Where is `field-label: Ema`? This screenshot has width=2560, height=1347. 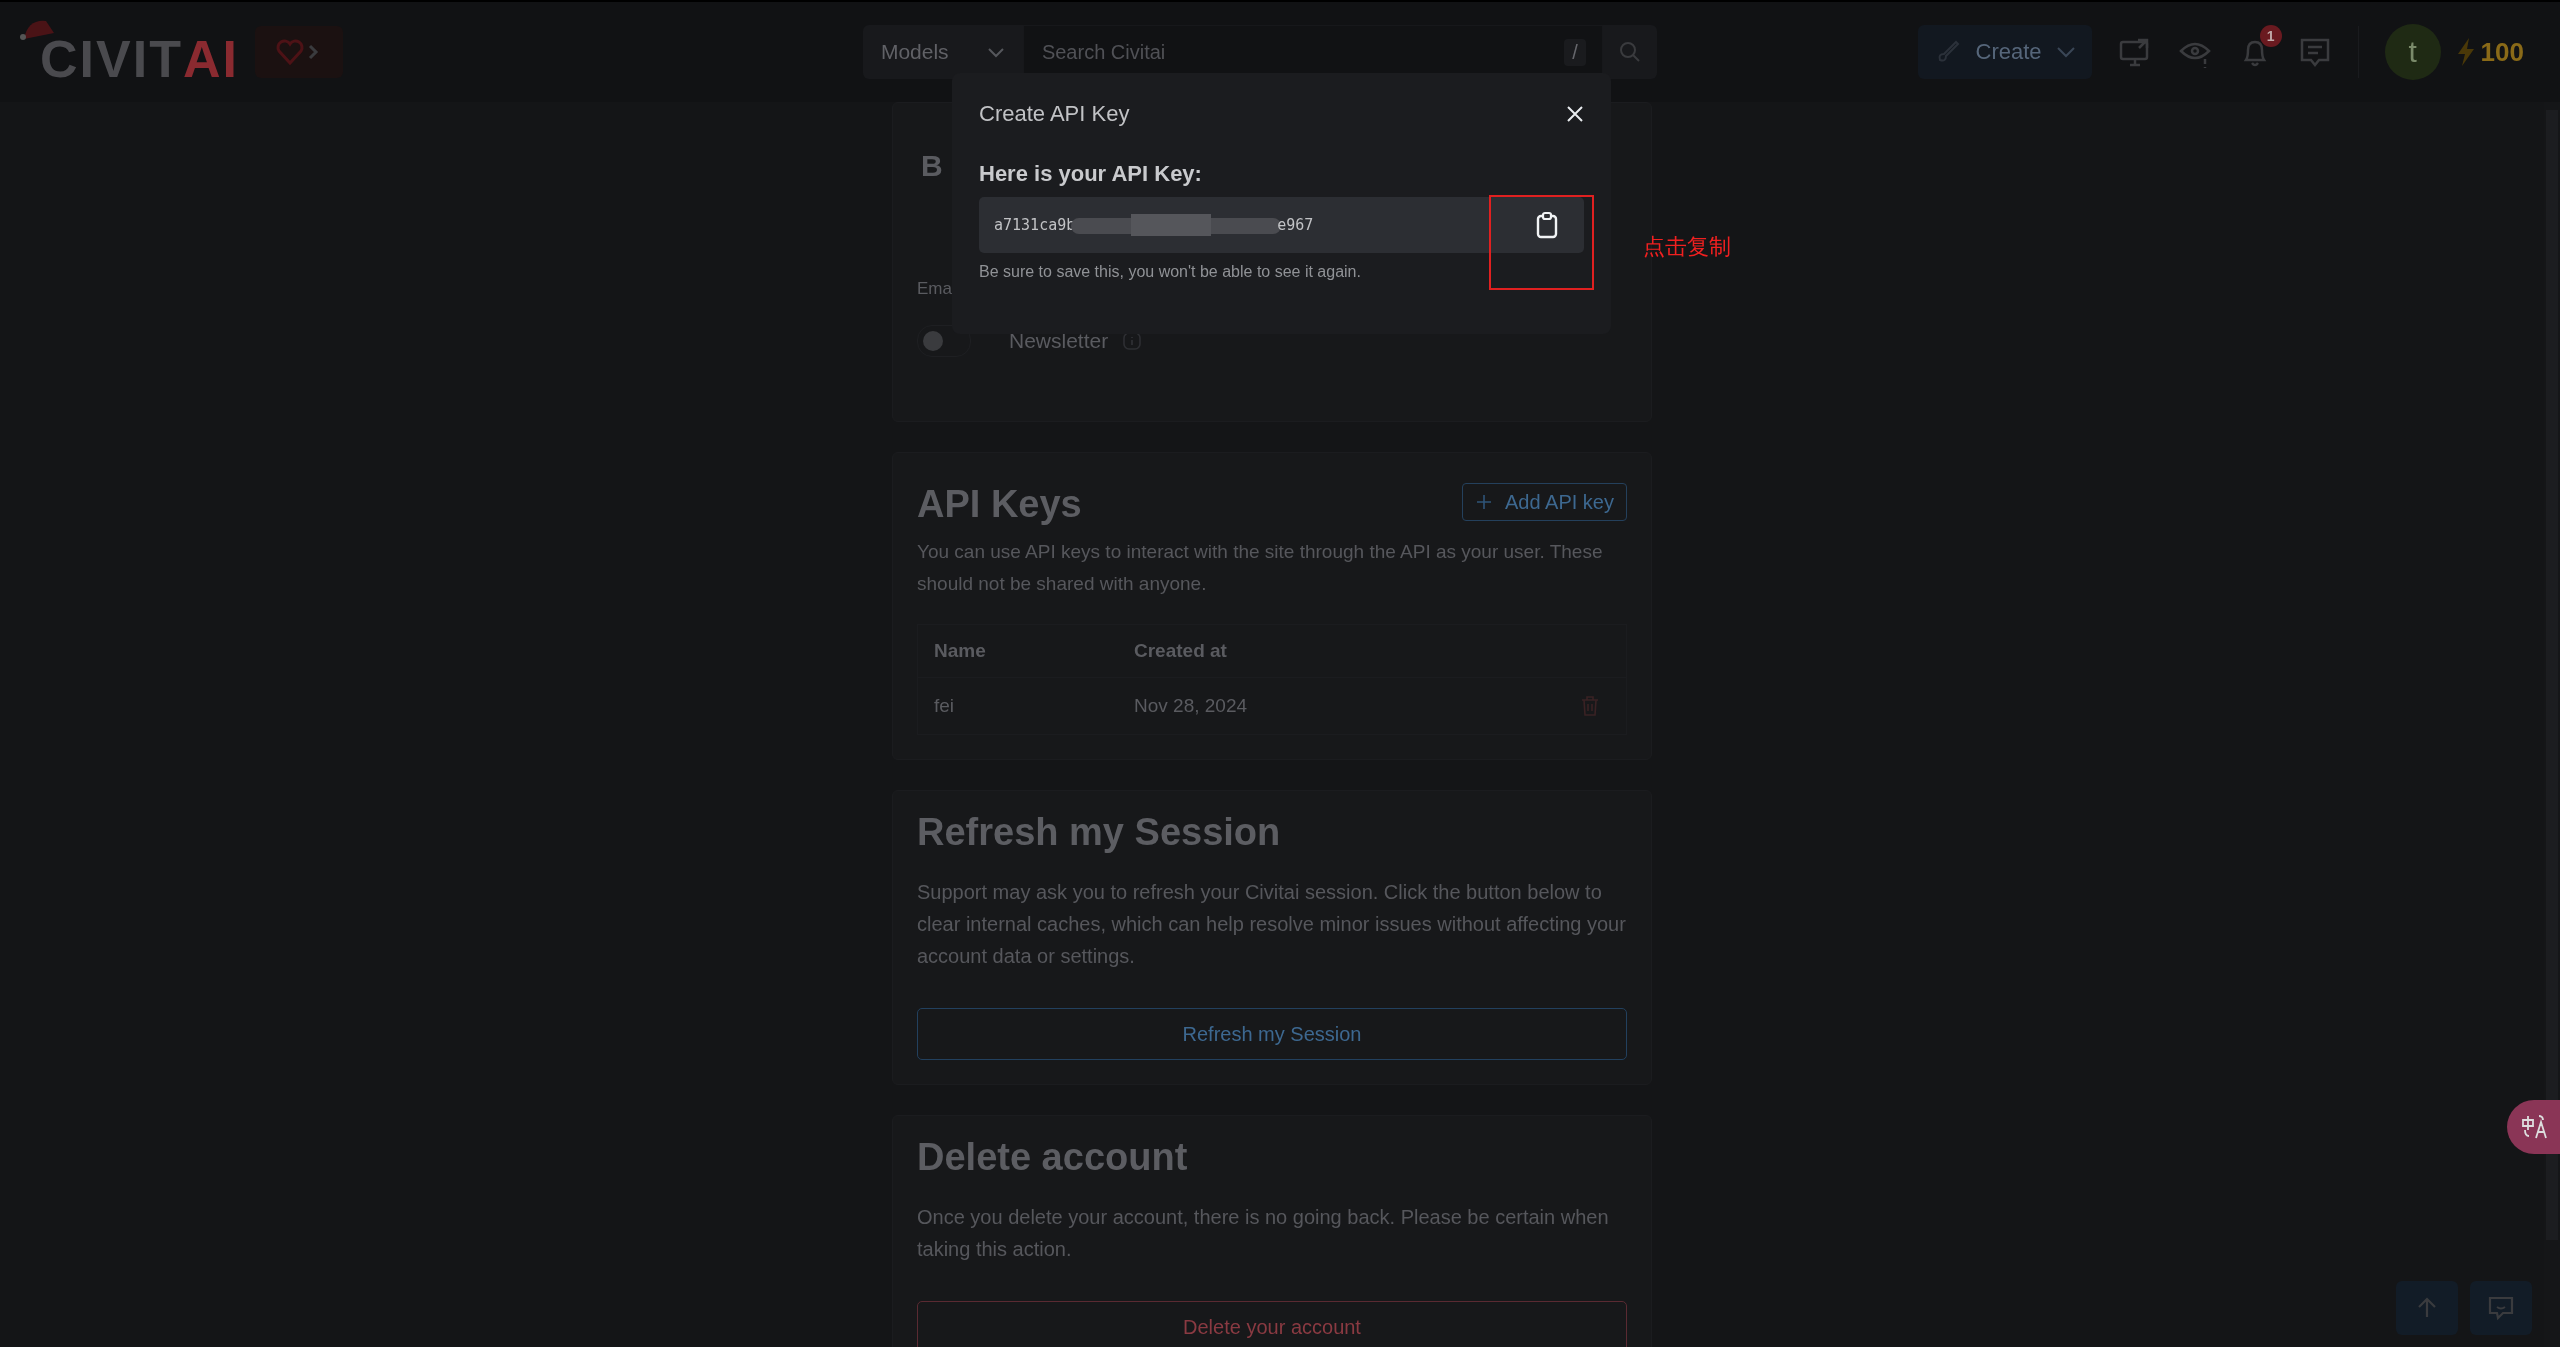 field-label: Ema is located at coordinates (934, 288).